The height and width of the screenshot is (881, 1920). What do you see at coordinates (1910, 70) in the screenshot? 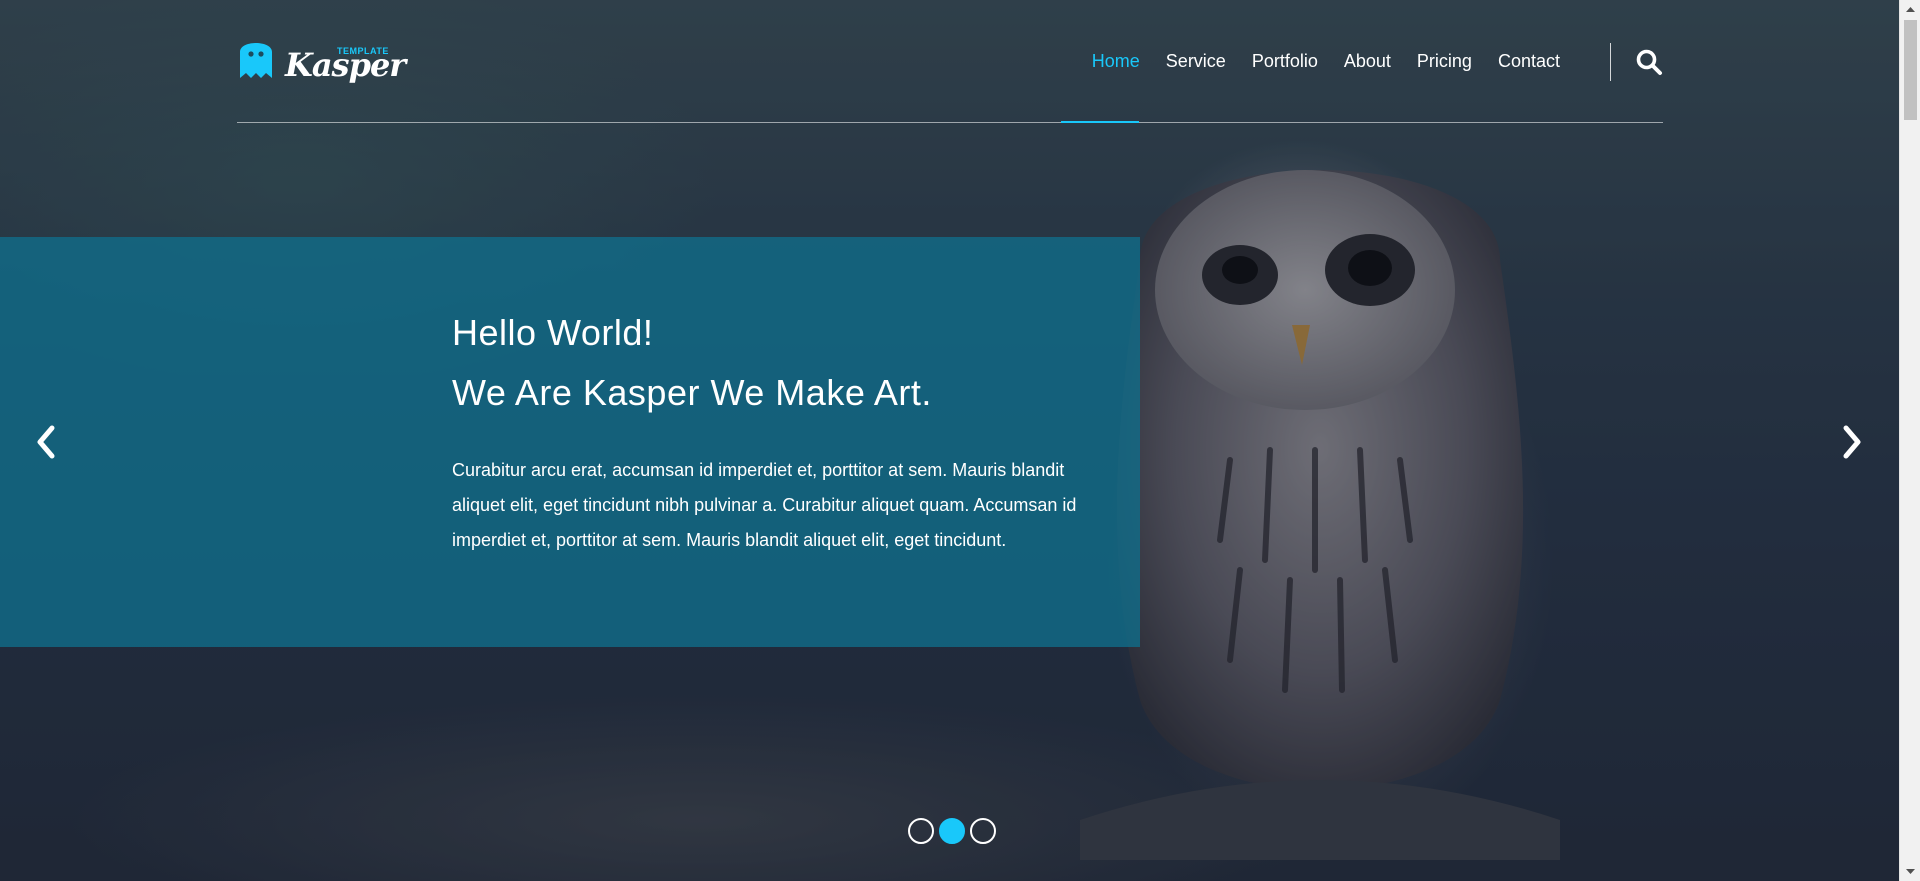
I see `scrollbar-thumb` at bounding box center [1910, 70].